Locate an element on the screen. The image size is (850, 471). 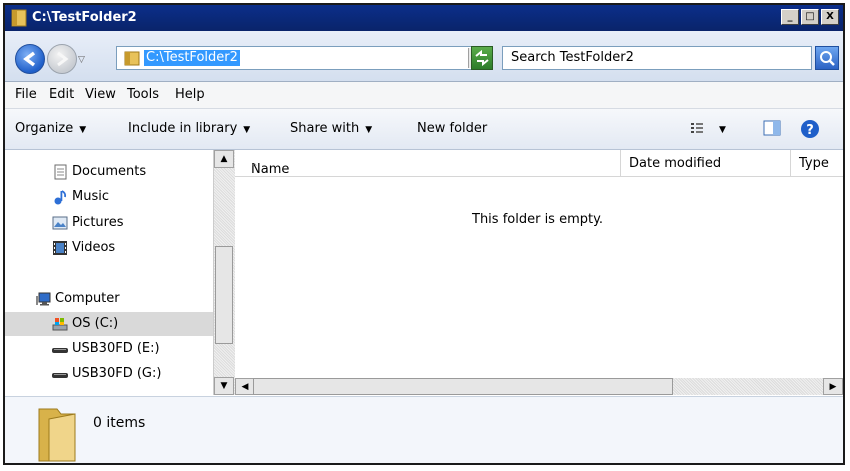
back-button is located at coordinates (30, 59).